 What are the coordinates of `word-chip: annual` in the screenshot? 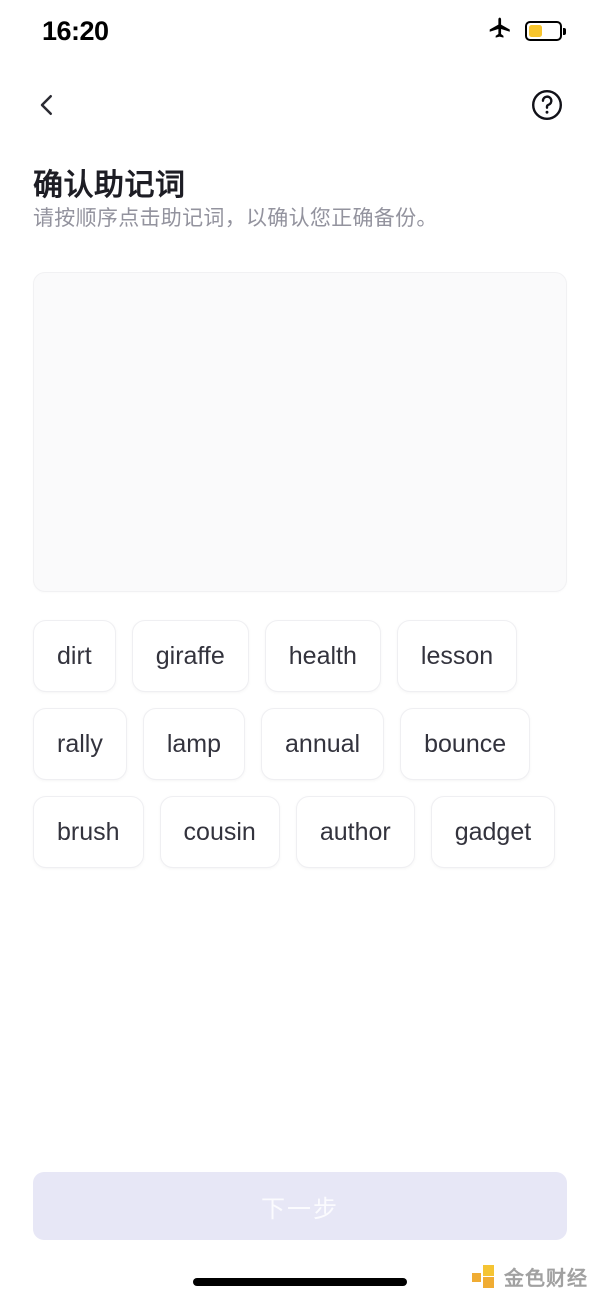 It's located at (323, 744).